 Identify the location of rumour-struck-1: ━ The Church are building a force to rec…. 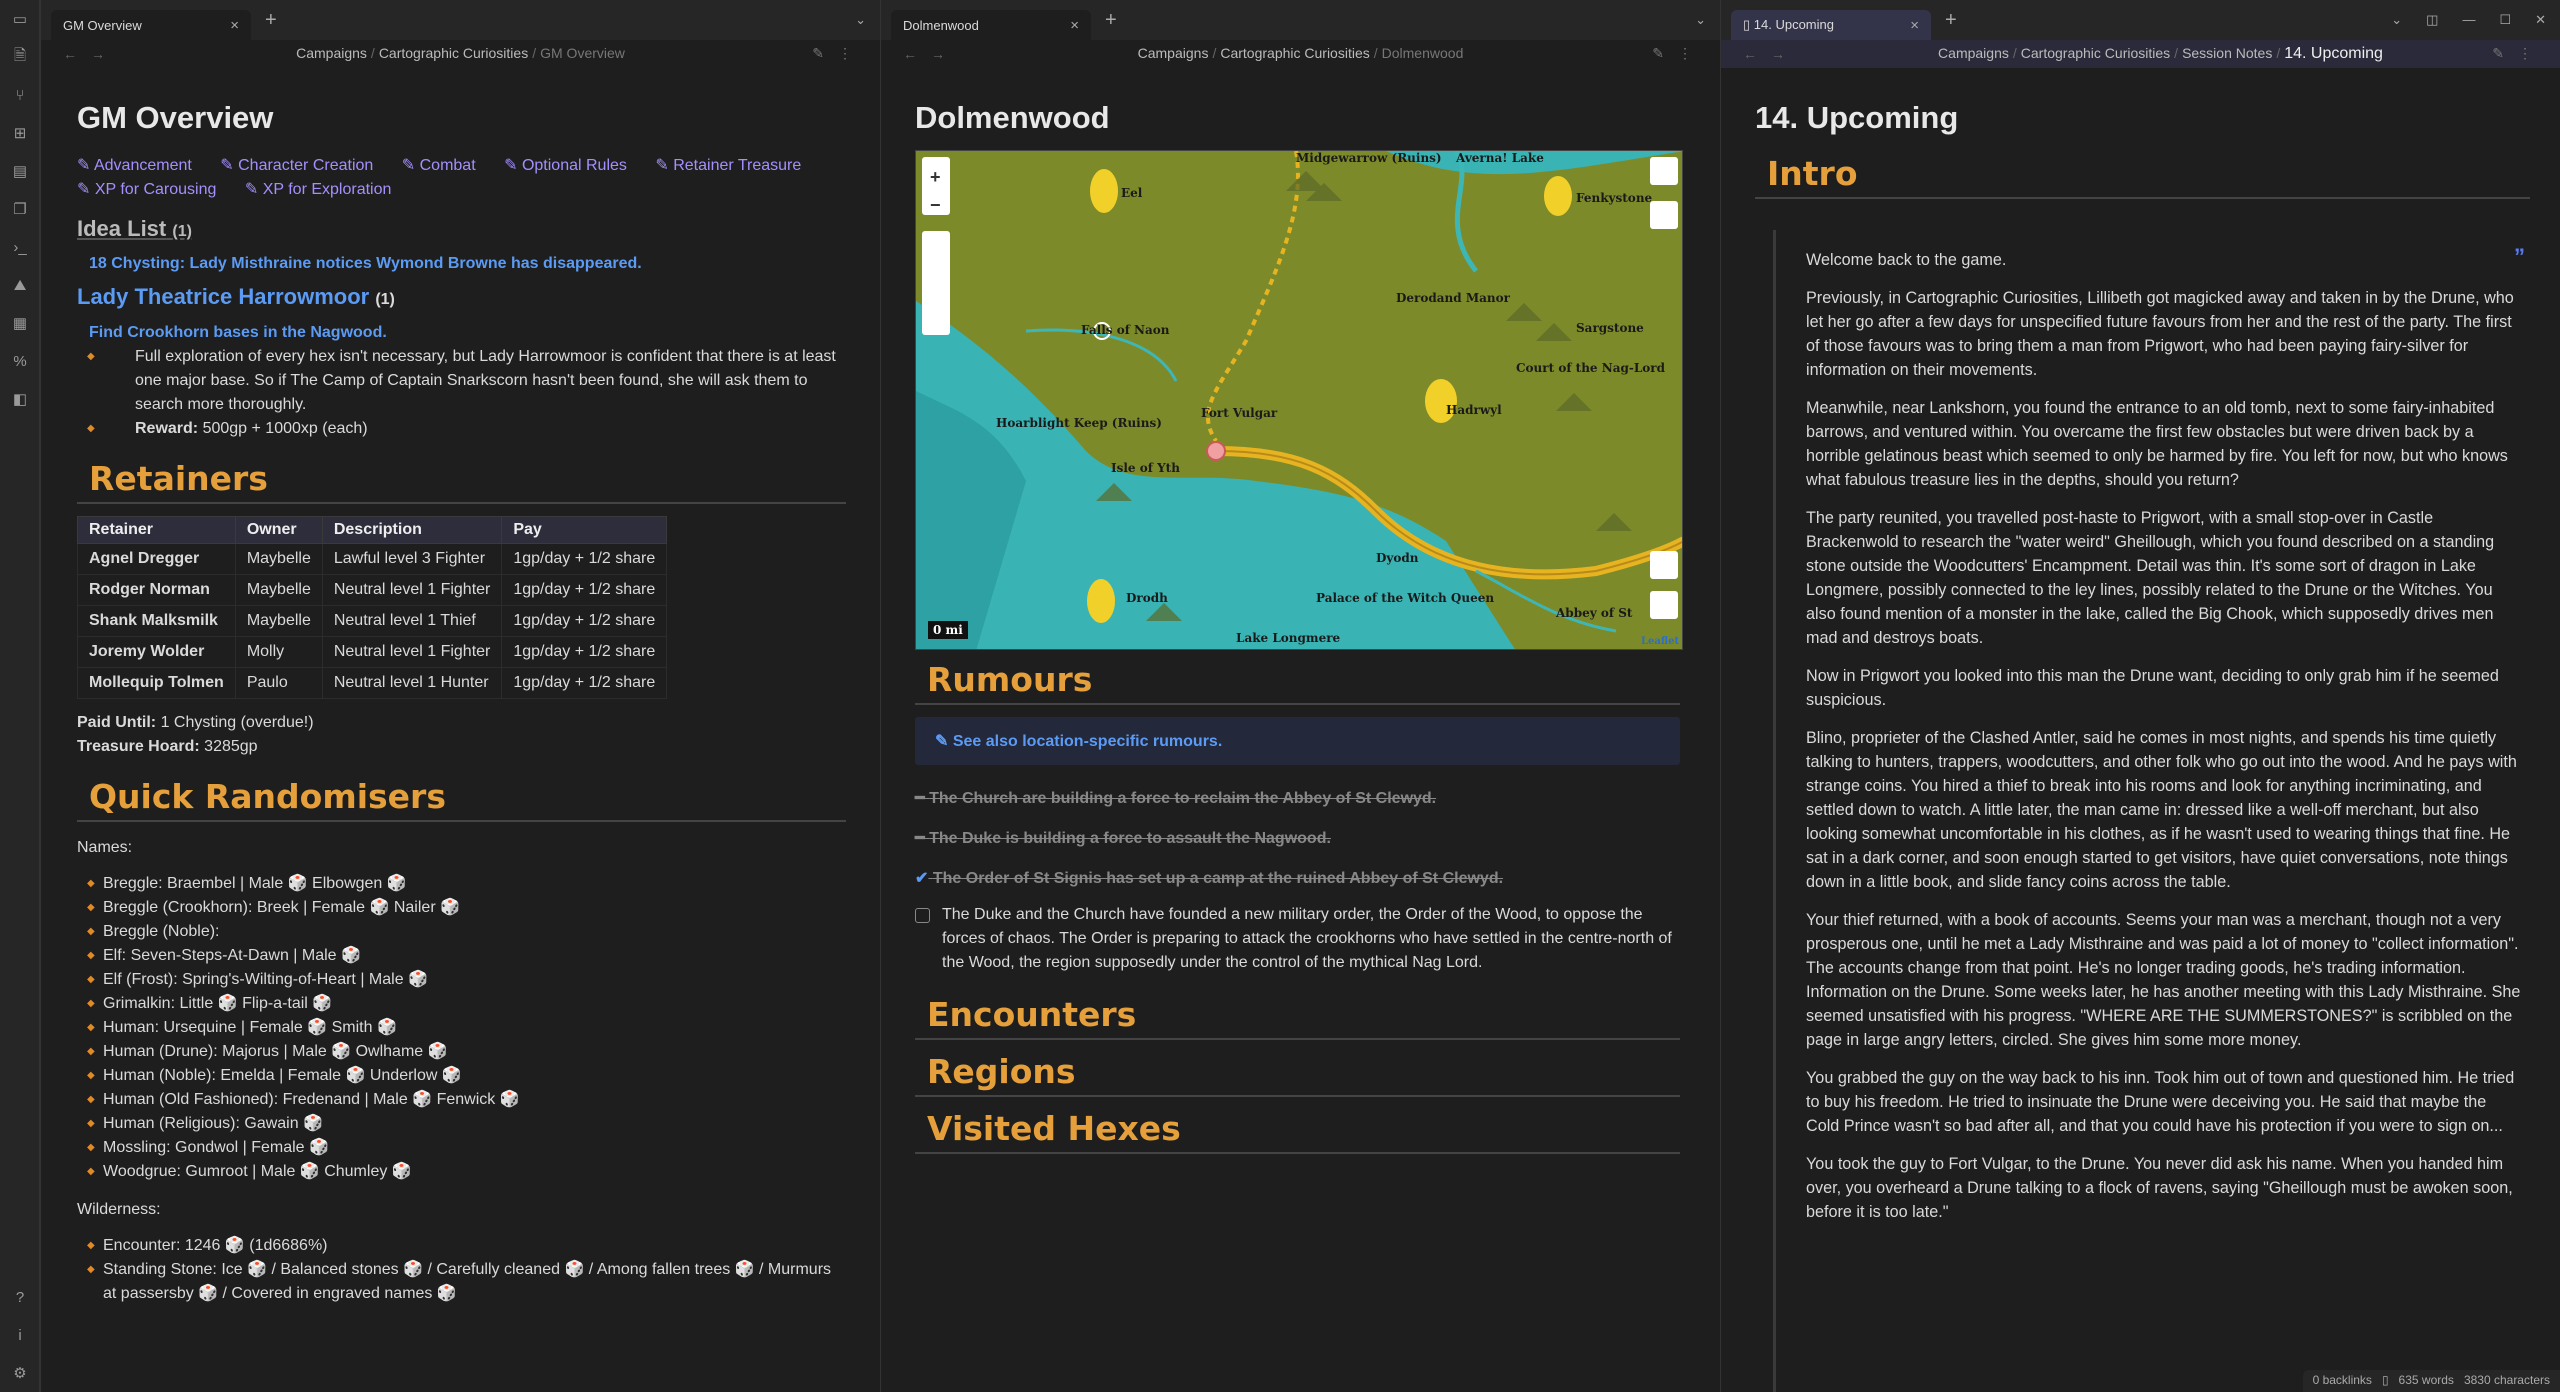
(1297, 799).